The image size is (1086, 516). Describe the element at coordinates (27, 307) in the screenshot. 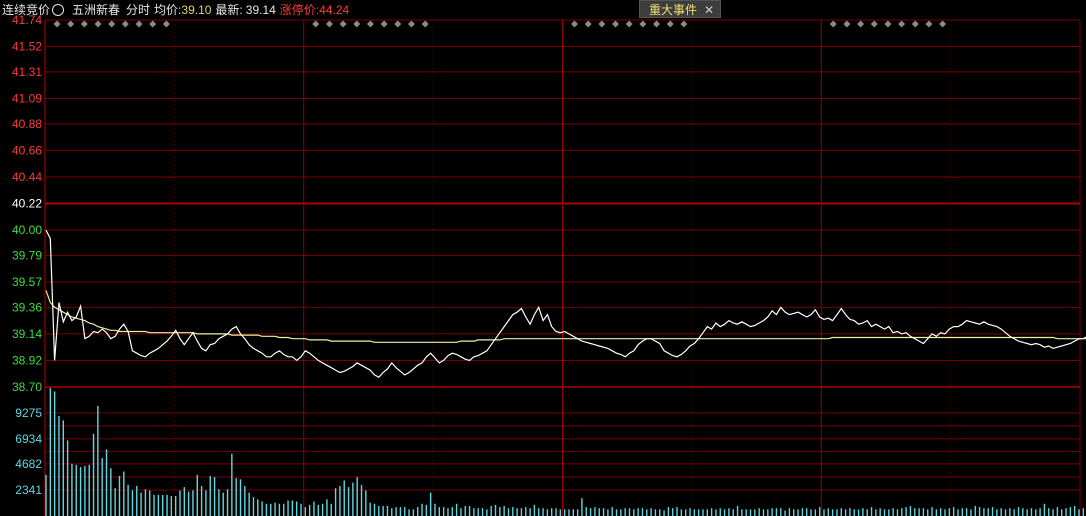

I see `price-tick-label: 39.36` at that location.